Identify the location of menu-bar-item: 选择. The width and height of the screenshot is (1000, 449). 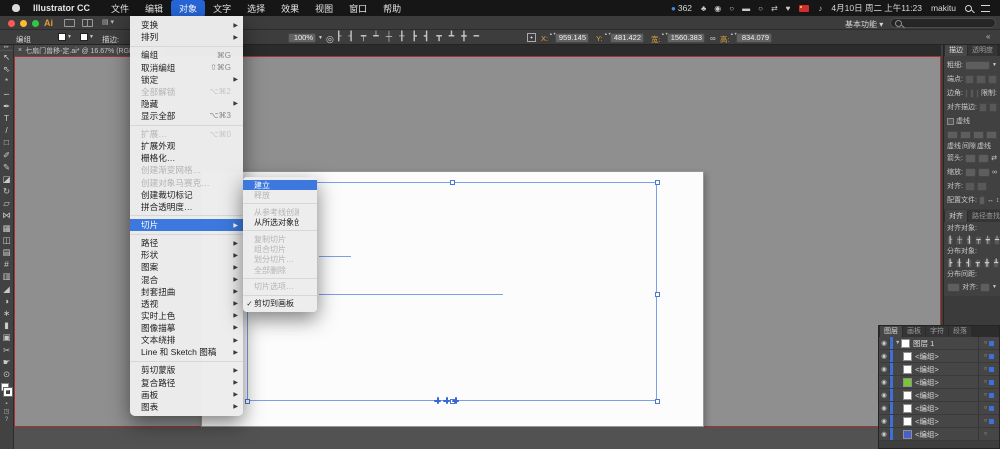
(256, 8).